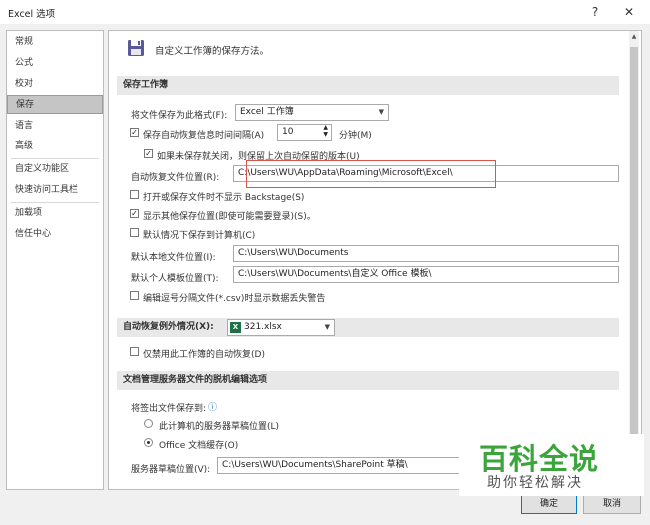  What do you see at coordinates (175, 178) in the screenshot?
I see `autorecover-location-label: 自动恢复文件位置(R):` at bounding box center [175, 178].